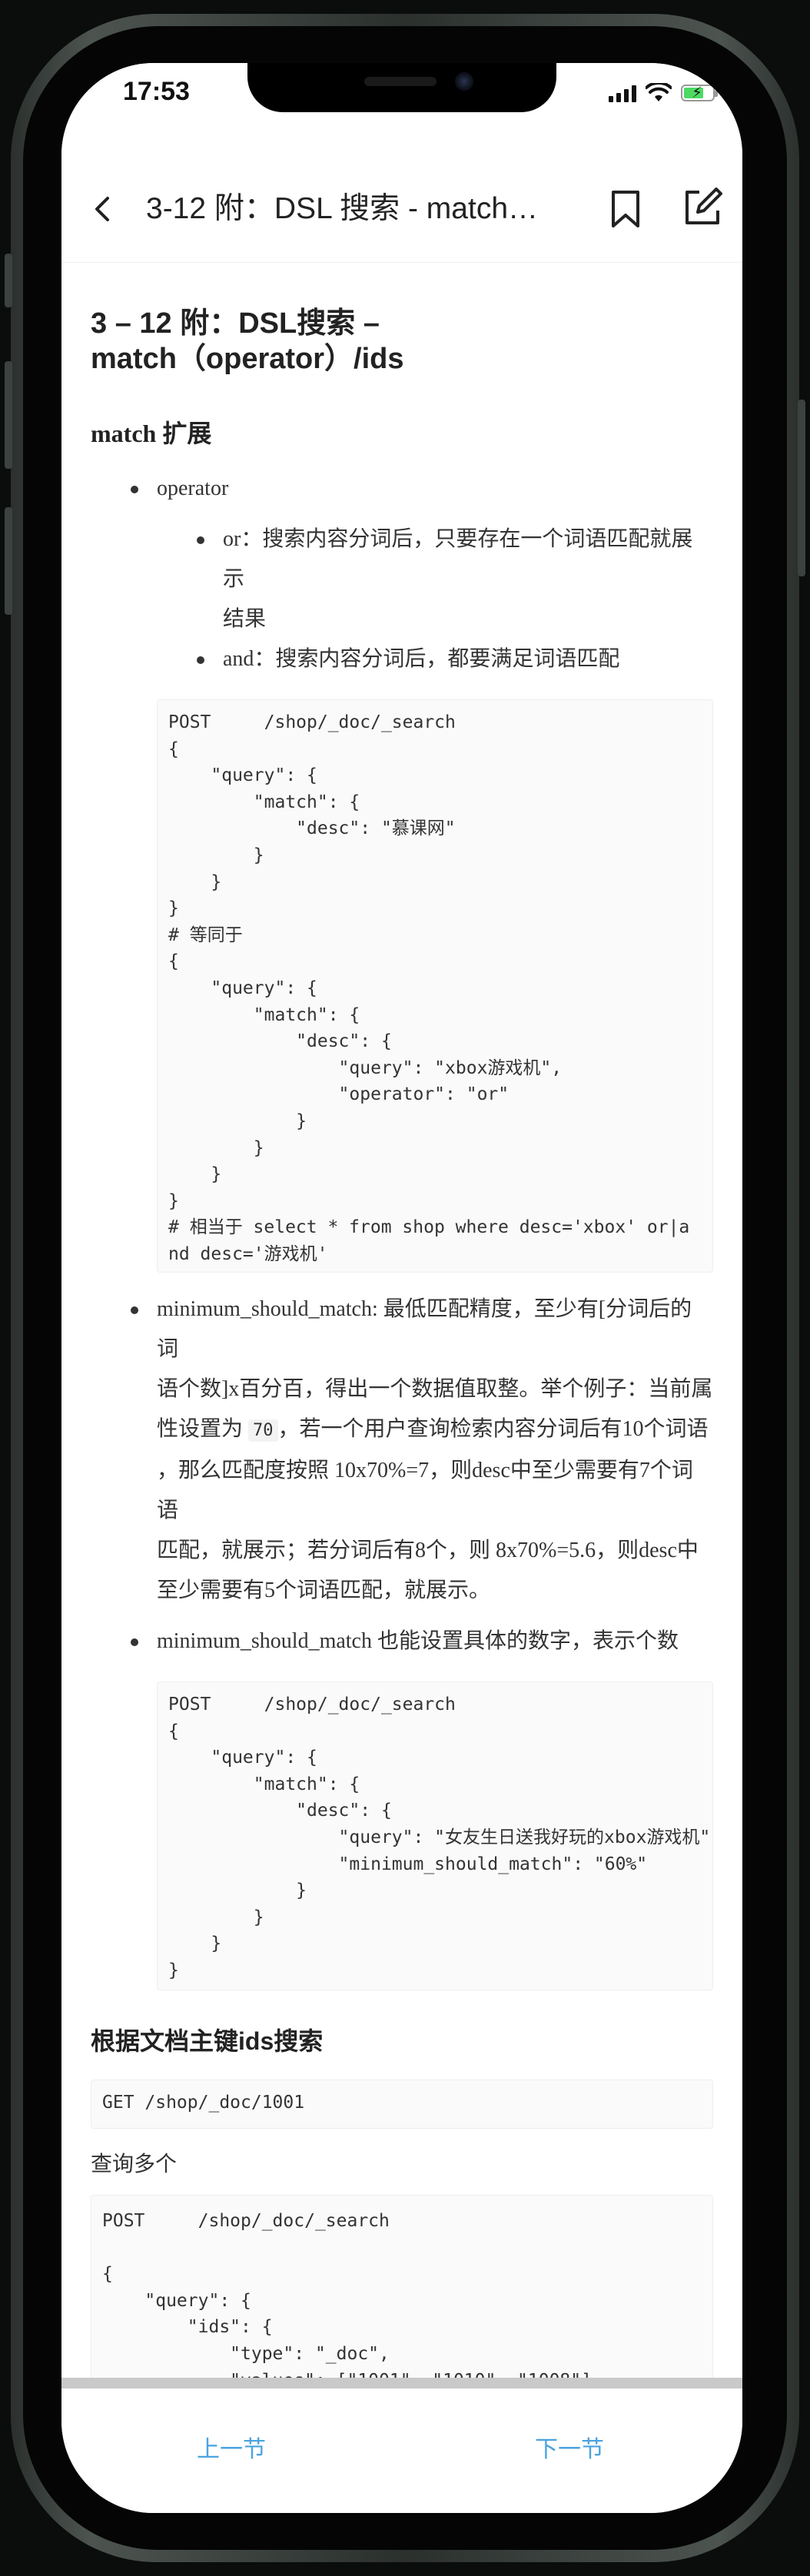 The height and width of the screenshot is (2576, 810). What do you see at coordinates (208, 2041) in the screenshot?
I see `section-heading-ids: 根据文档主键ids搜索` at bounding box center [208, 2041].